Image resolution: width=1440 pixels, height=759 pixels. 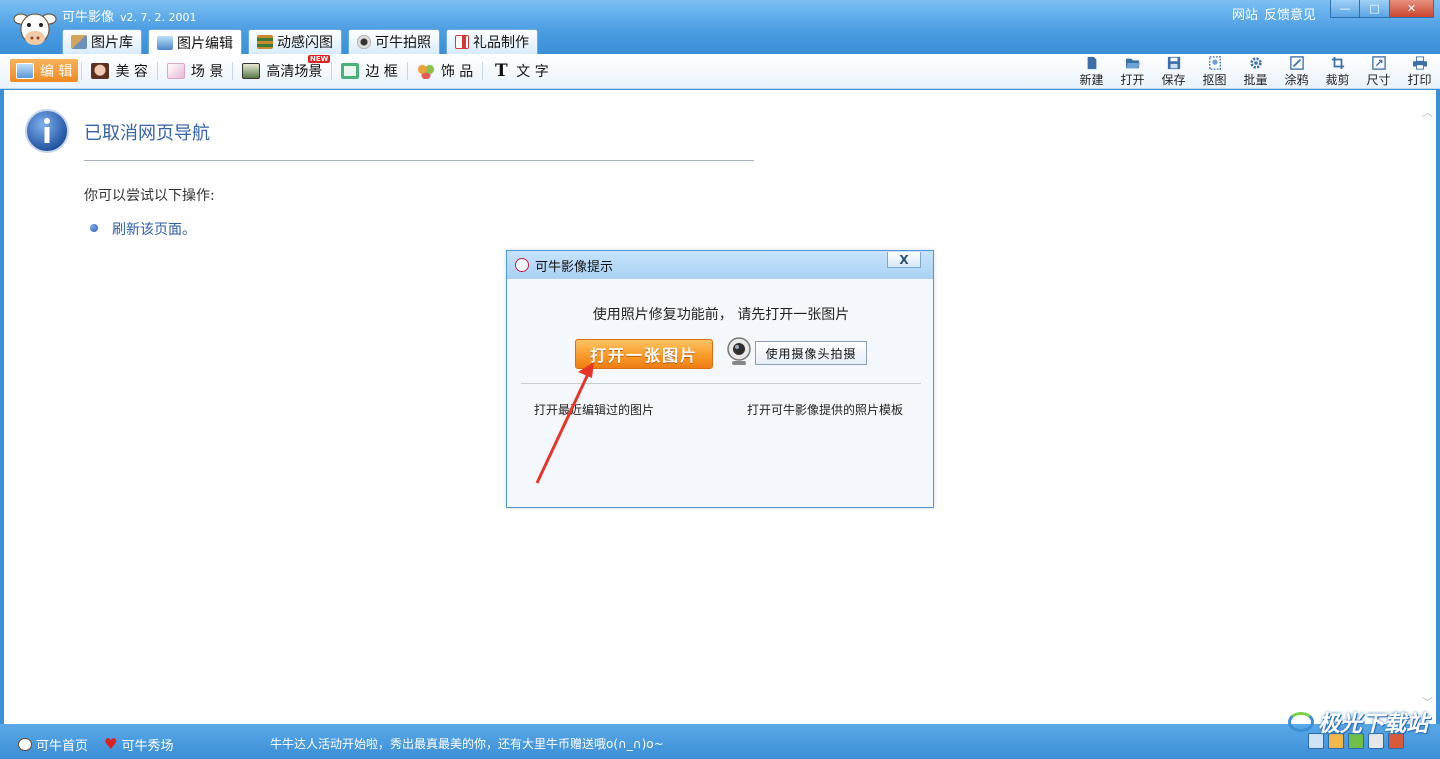 What do you see at coordinates (532, 71) in the screenshot?
I see `subtool-label: 文 字` at bounding box center [532, 71].